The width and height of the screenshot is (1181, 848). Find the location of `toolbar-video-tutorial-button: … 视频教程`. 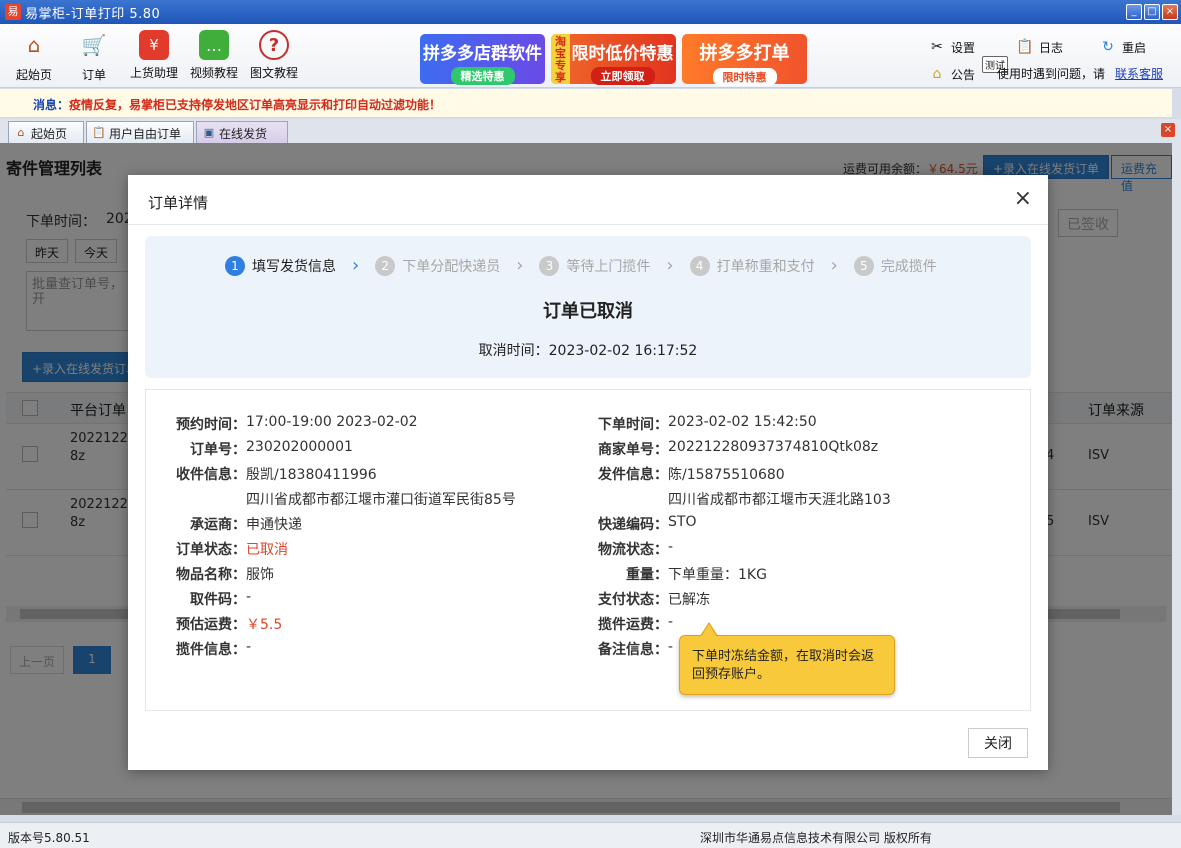

toolbar-video-tutorial-button: … 视频教程 is located at coordinates (214, 54).